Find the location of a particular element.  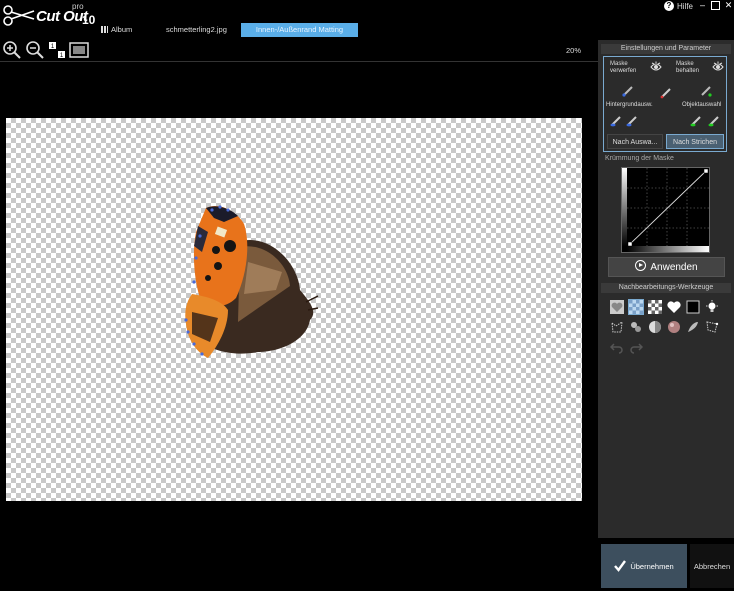

tab-matting: Innen-/Außenrand Matting is located at coordinates (299, 30).